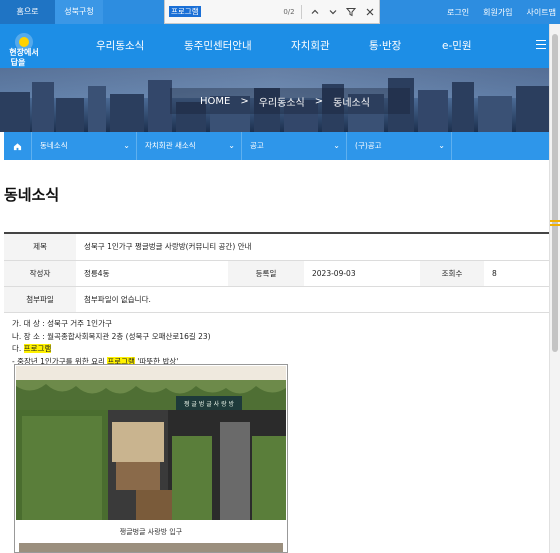  Describe the element at coordinates (111, 349) in the screenshot. I see `body-line: 다. 프로그램` at that location.